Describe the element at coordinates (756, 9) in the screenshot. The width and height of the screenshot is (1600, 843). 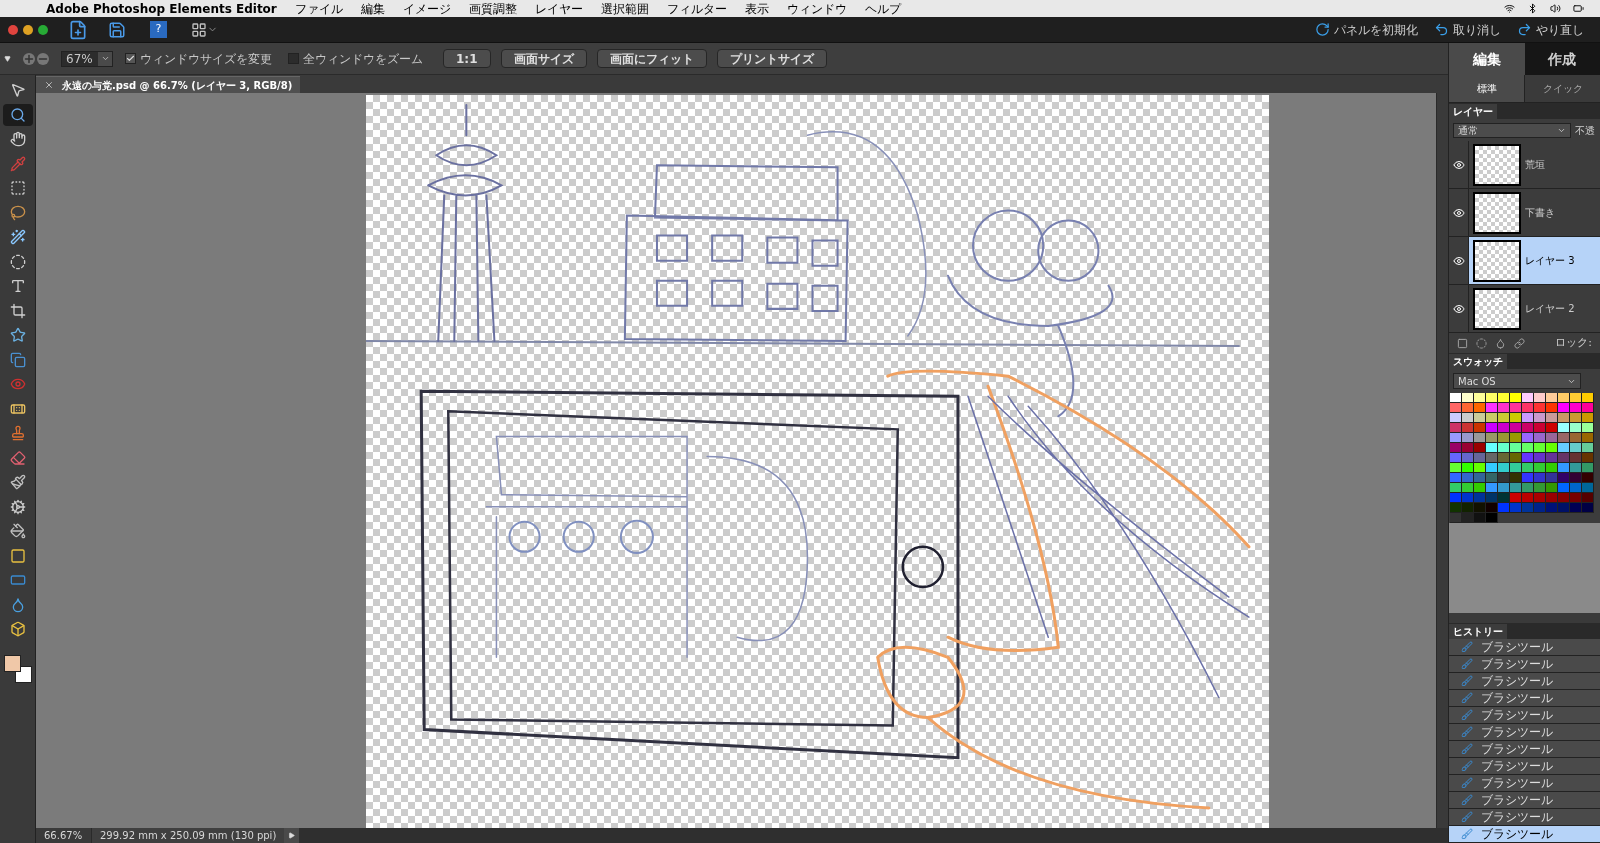
I see `menu-item: 表示` at that location.